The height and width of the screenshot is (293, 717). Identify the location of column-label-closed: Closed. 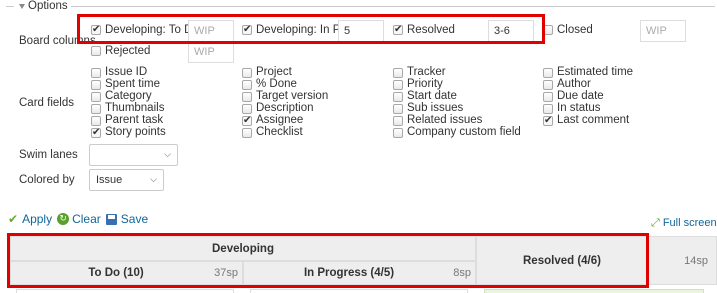
(575, 30).